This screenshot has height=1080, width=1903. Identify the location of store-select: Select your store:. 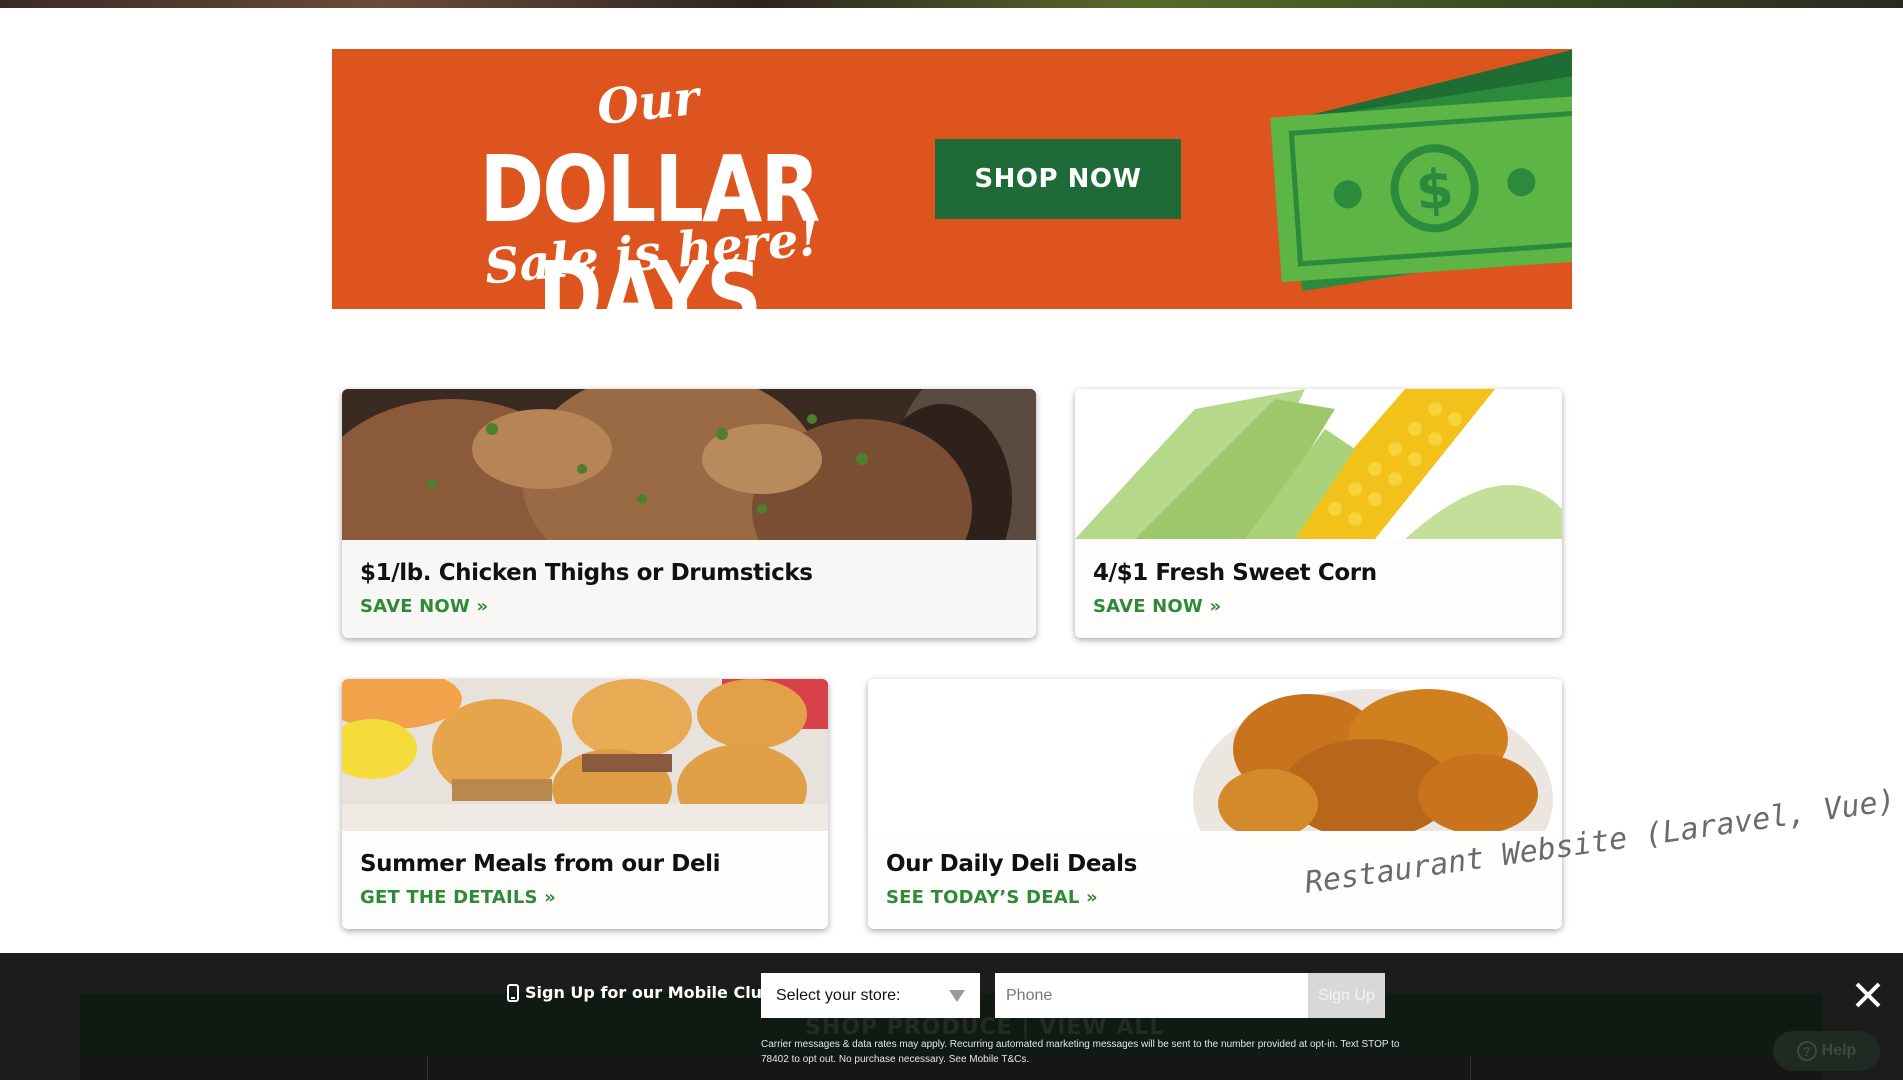
(870, 995).